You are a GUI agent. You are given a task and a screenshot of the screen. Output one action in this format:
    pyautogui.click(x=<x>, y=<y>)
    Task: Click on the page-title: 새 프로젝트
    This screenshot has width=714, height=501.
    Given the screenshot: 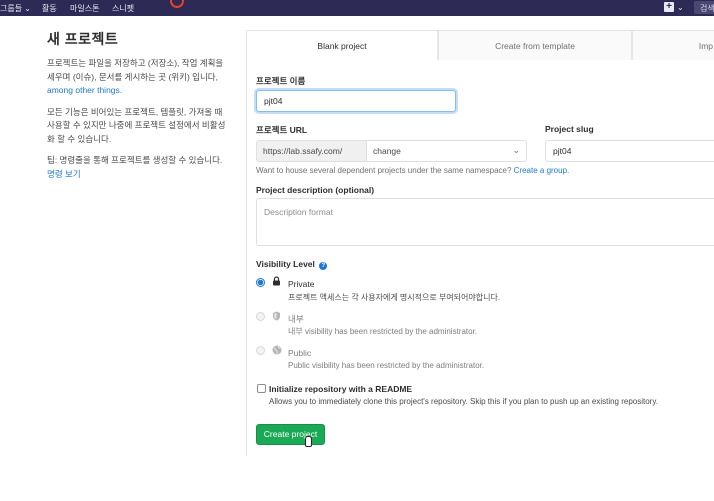 What is the action you would take?
    pyautogui.click(x=83, y=39)
    